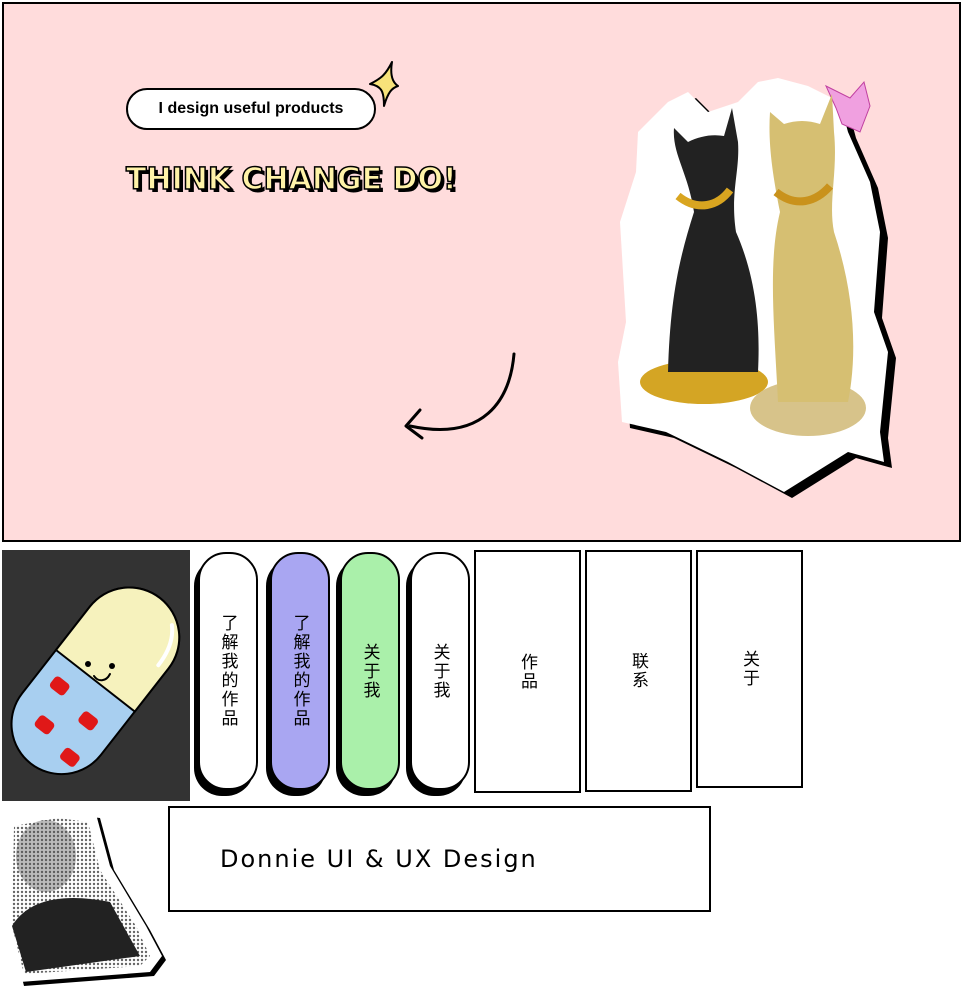 The width and height of the screenshot is (967, 986). I want to click on cat-statues-image, so click(757, 288).